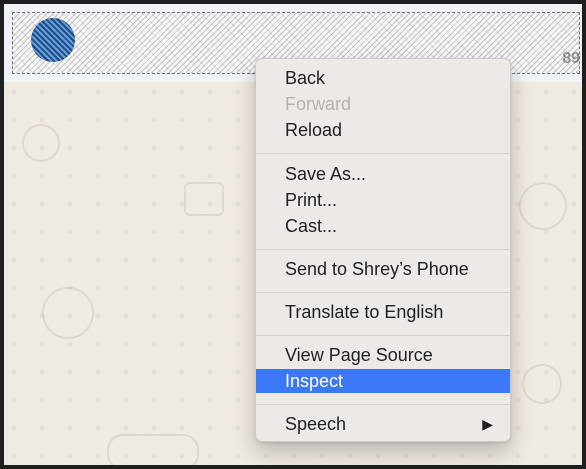  What do you see at coordinates (383, 424) in the screenshot?
I see `menu-item-speech: Speech ▶` at bounding box center [383, 424].